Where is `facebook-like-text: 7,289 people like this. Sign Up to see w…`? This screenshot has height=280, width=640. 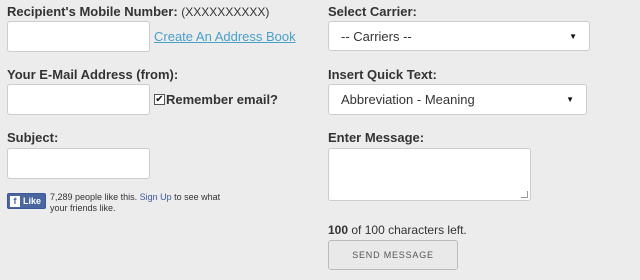 facebook-like-text: 7,289 people like this. Sign Up to see w… is located at coordinates (135, 202).